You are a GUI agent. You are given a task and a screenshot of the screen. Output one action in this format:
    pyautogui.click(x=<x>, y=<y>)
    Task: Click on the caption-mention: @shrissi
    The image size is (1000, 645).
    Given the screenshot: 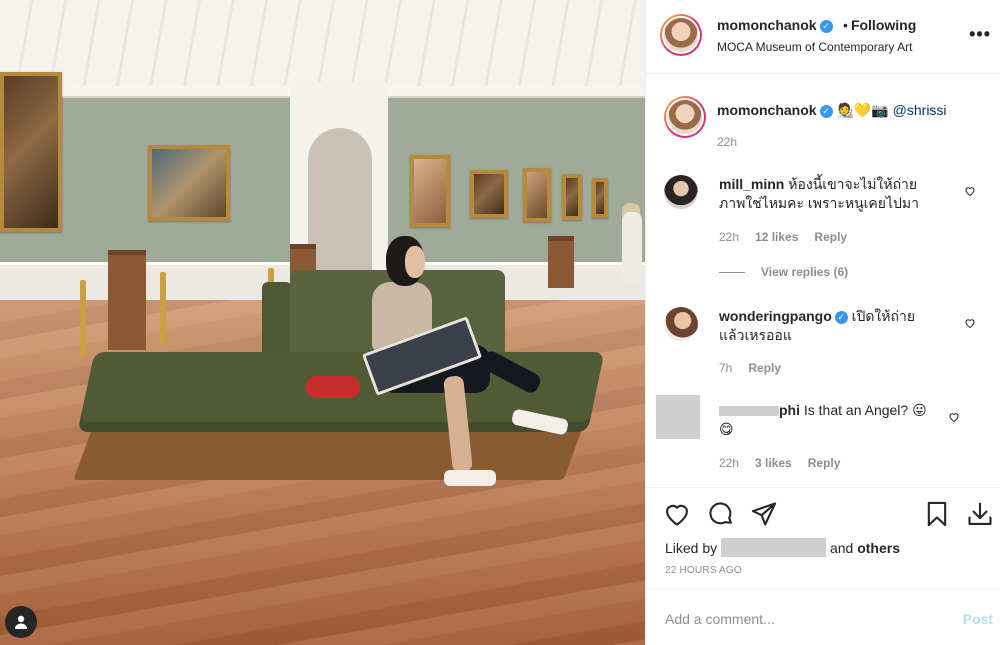 What is the action you would take?
    pyautogui.click(x=920, y=110)
    